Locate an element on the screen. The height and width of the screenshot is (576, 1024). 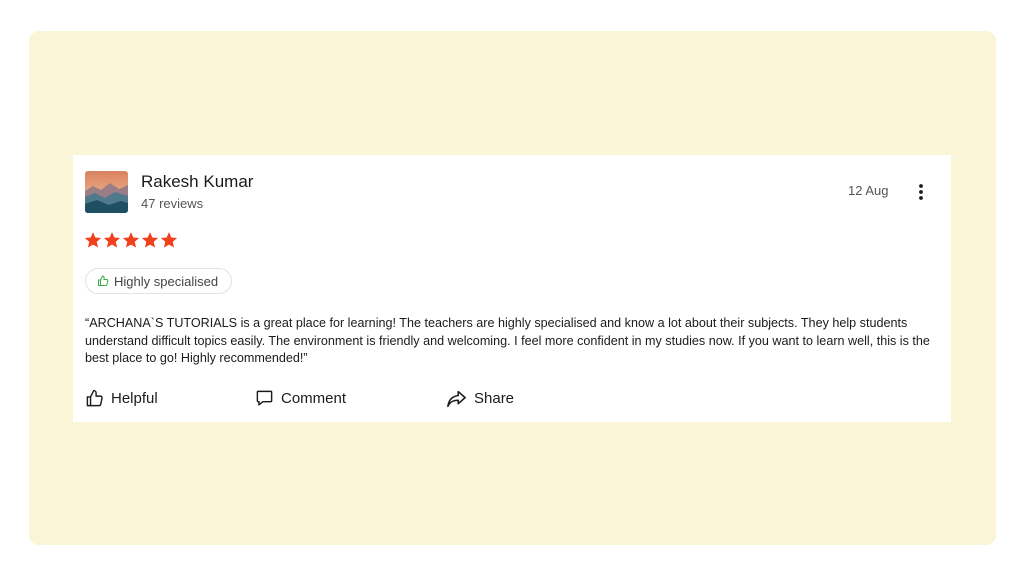
tag-chip: Highly specialised is located at coordinates (159, 281).